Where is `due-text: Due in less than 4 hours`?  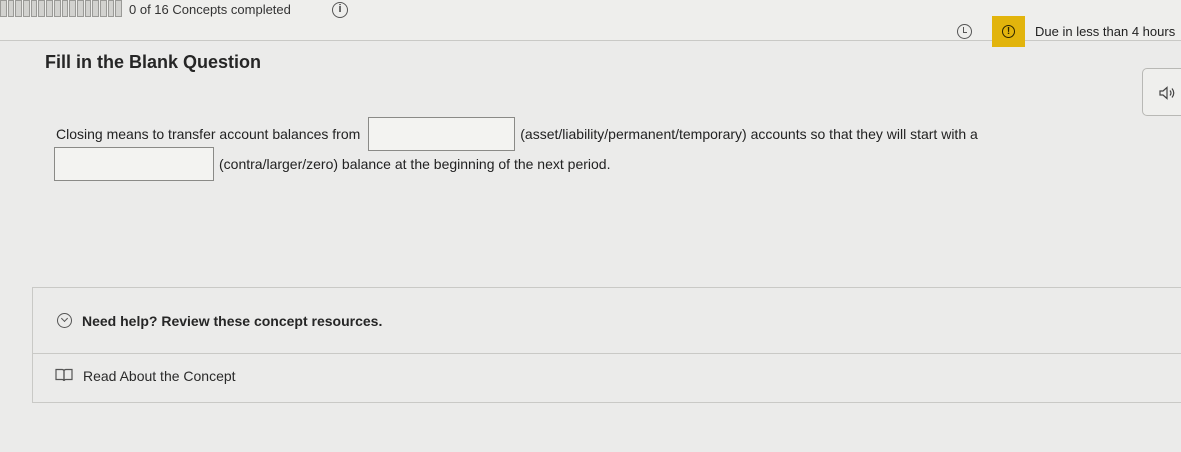 due-text: Due in less than 4 hours is located at coordinates (1105, 31).